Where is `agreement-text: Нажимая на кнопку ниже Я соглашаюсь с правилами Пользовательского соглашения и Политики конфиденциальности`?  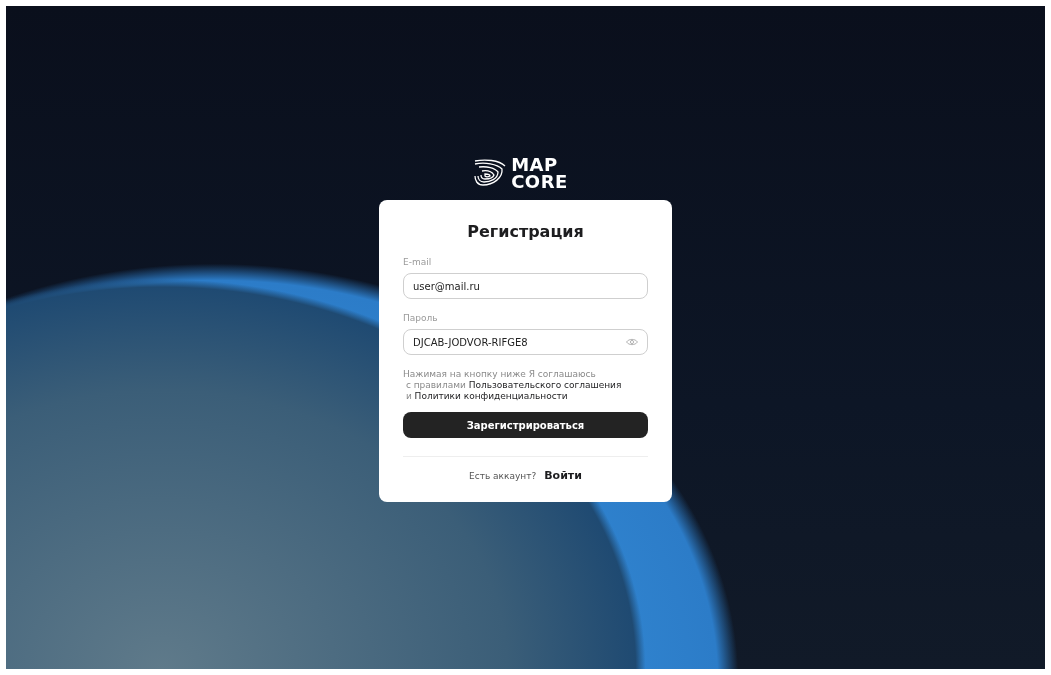 agreement-text: Нажимая на кнопку ниже Я соглашаюсь с правилами Пользовательского соглашения и Политики конфиденциальности is located at coordinates (513, 385).